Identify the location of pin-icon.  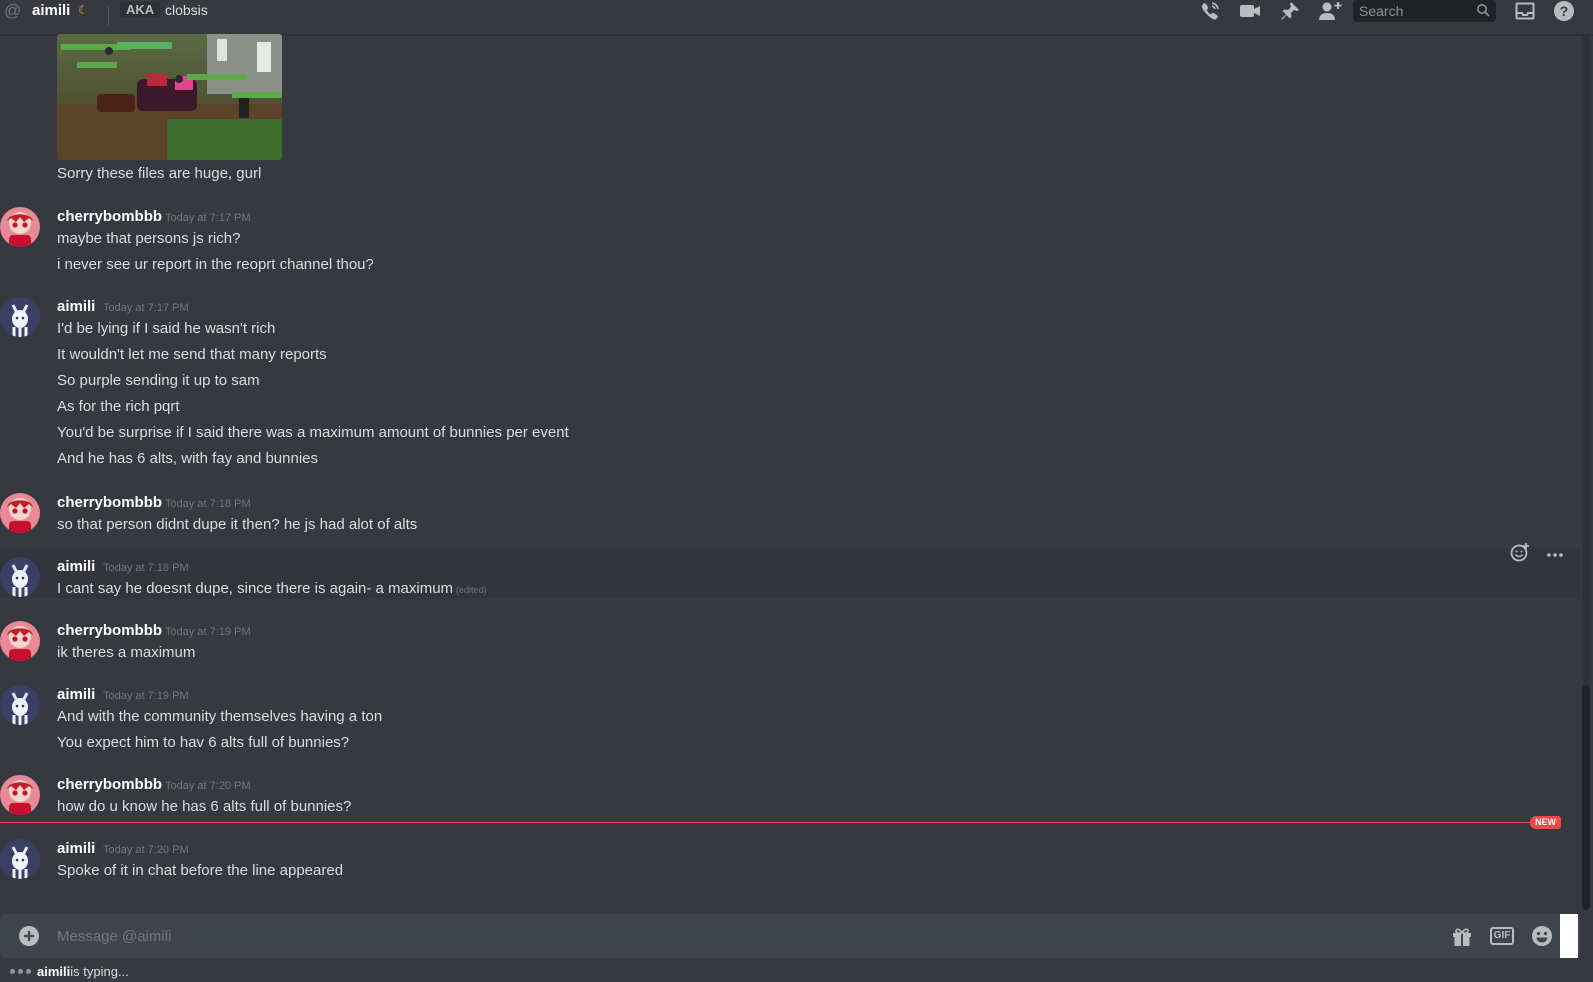
(1290, 11).